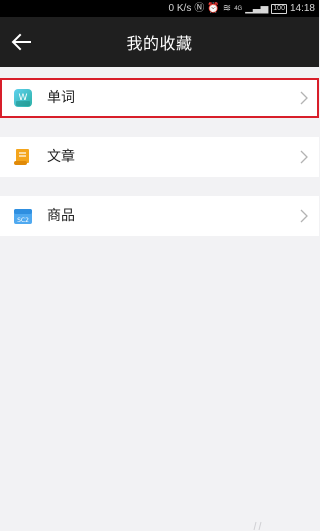  What do you see at coordinates (257, 8) in the screenshot?
I see `signal-icon: ▁▃▅` at bounding box center [257, 8].